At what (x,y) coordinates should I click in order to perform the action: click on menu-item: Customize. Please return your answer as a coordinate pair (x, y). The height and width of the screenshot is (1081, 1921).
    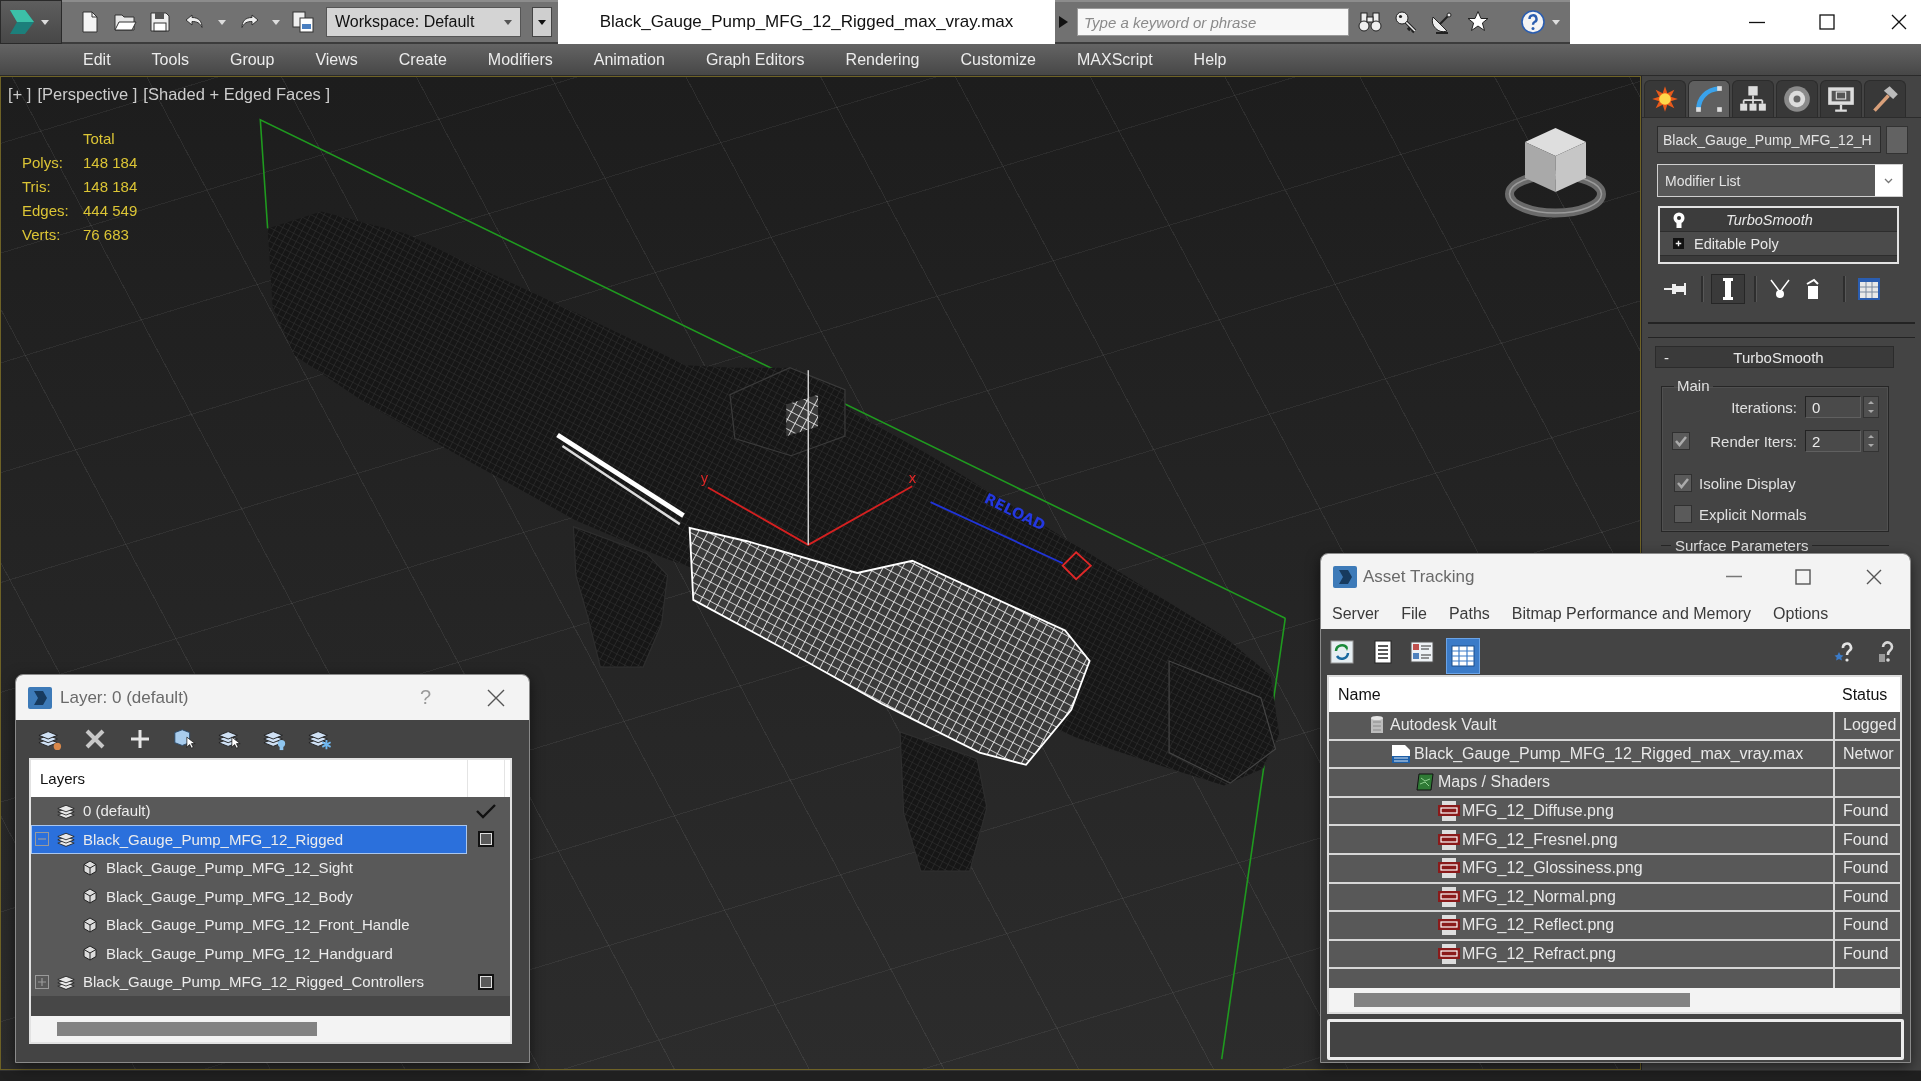
    Looking at the image, I should click on (998, 59).